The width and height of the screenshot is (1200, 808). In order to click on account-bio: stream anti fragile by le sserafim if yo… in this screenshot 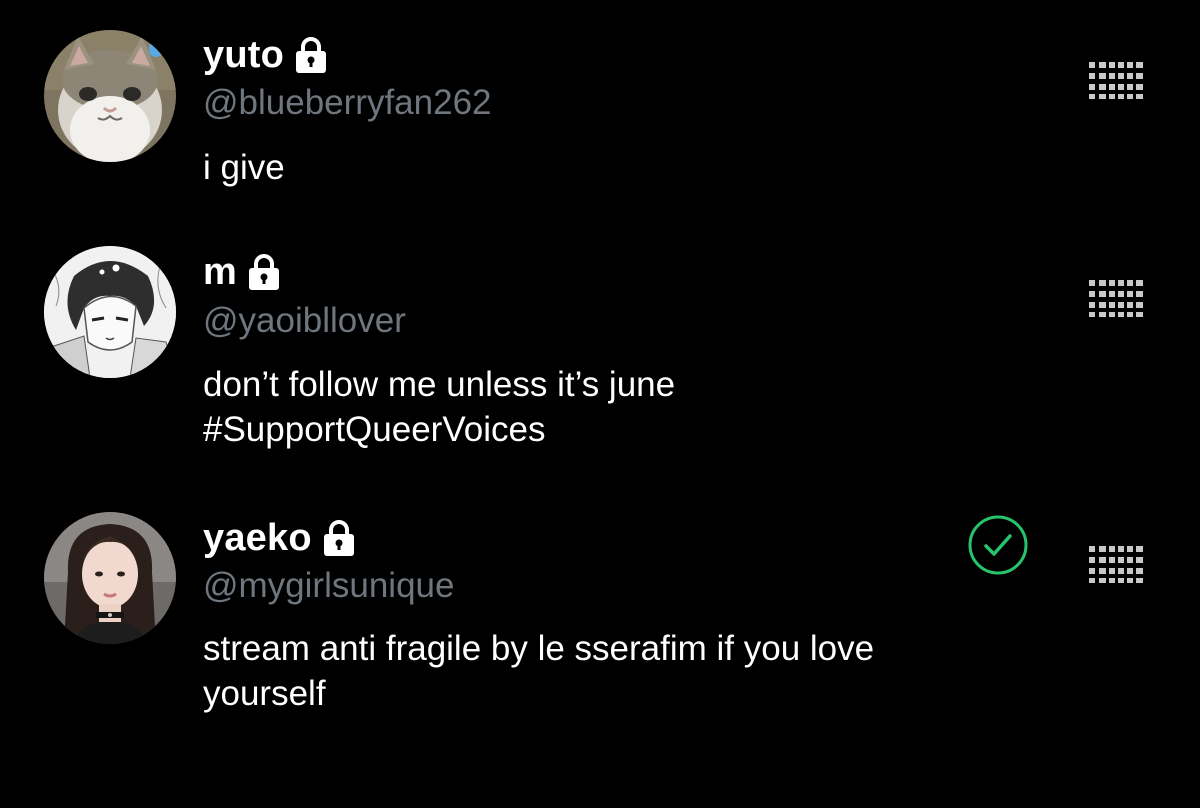, I will do `click(613, 671)`.